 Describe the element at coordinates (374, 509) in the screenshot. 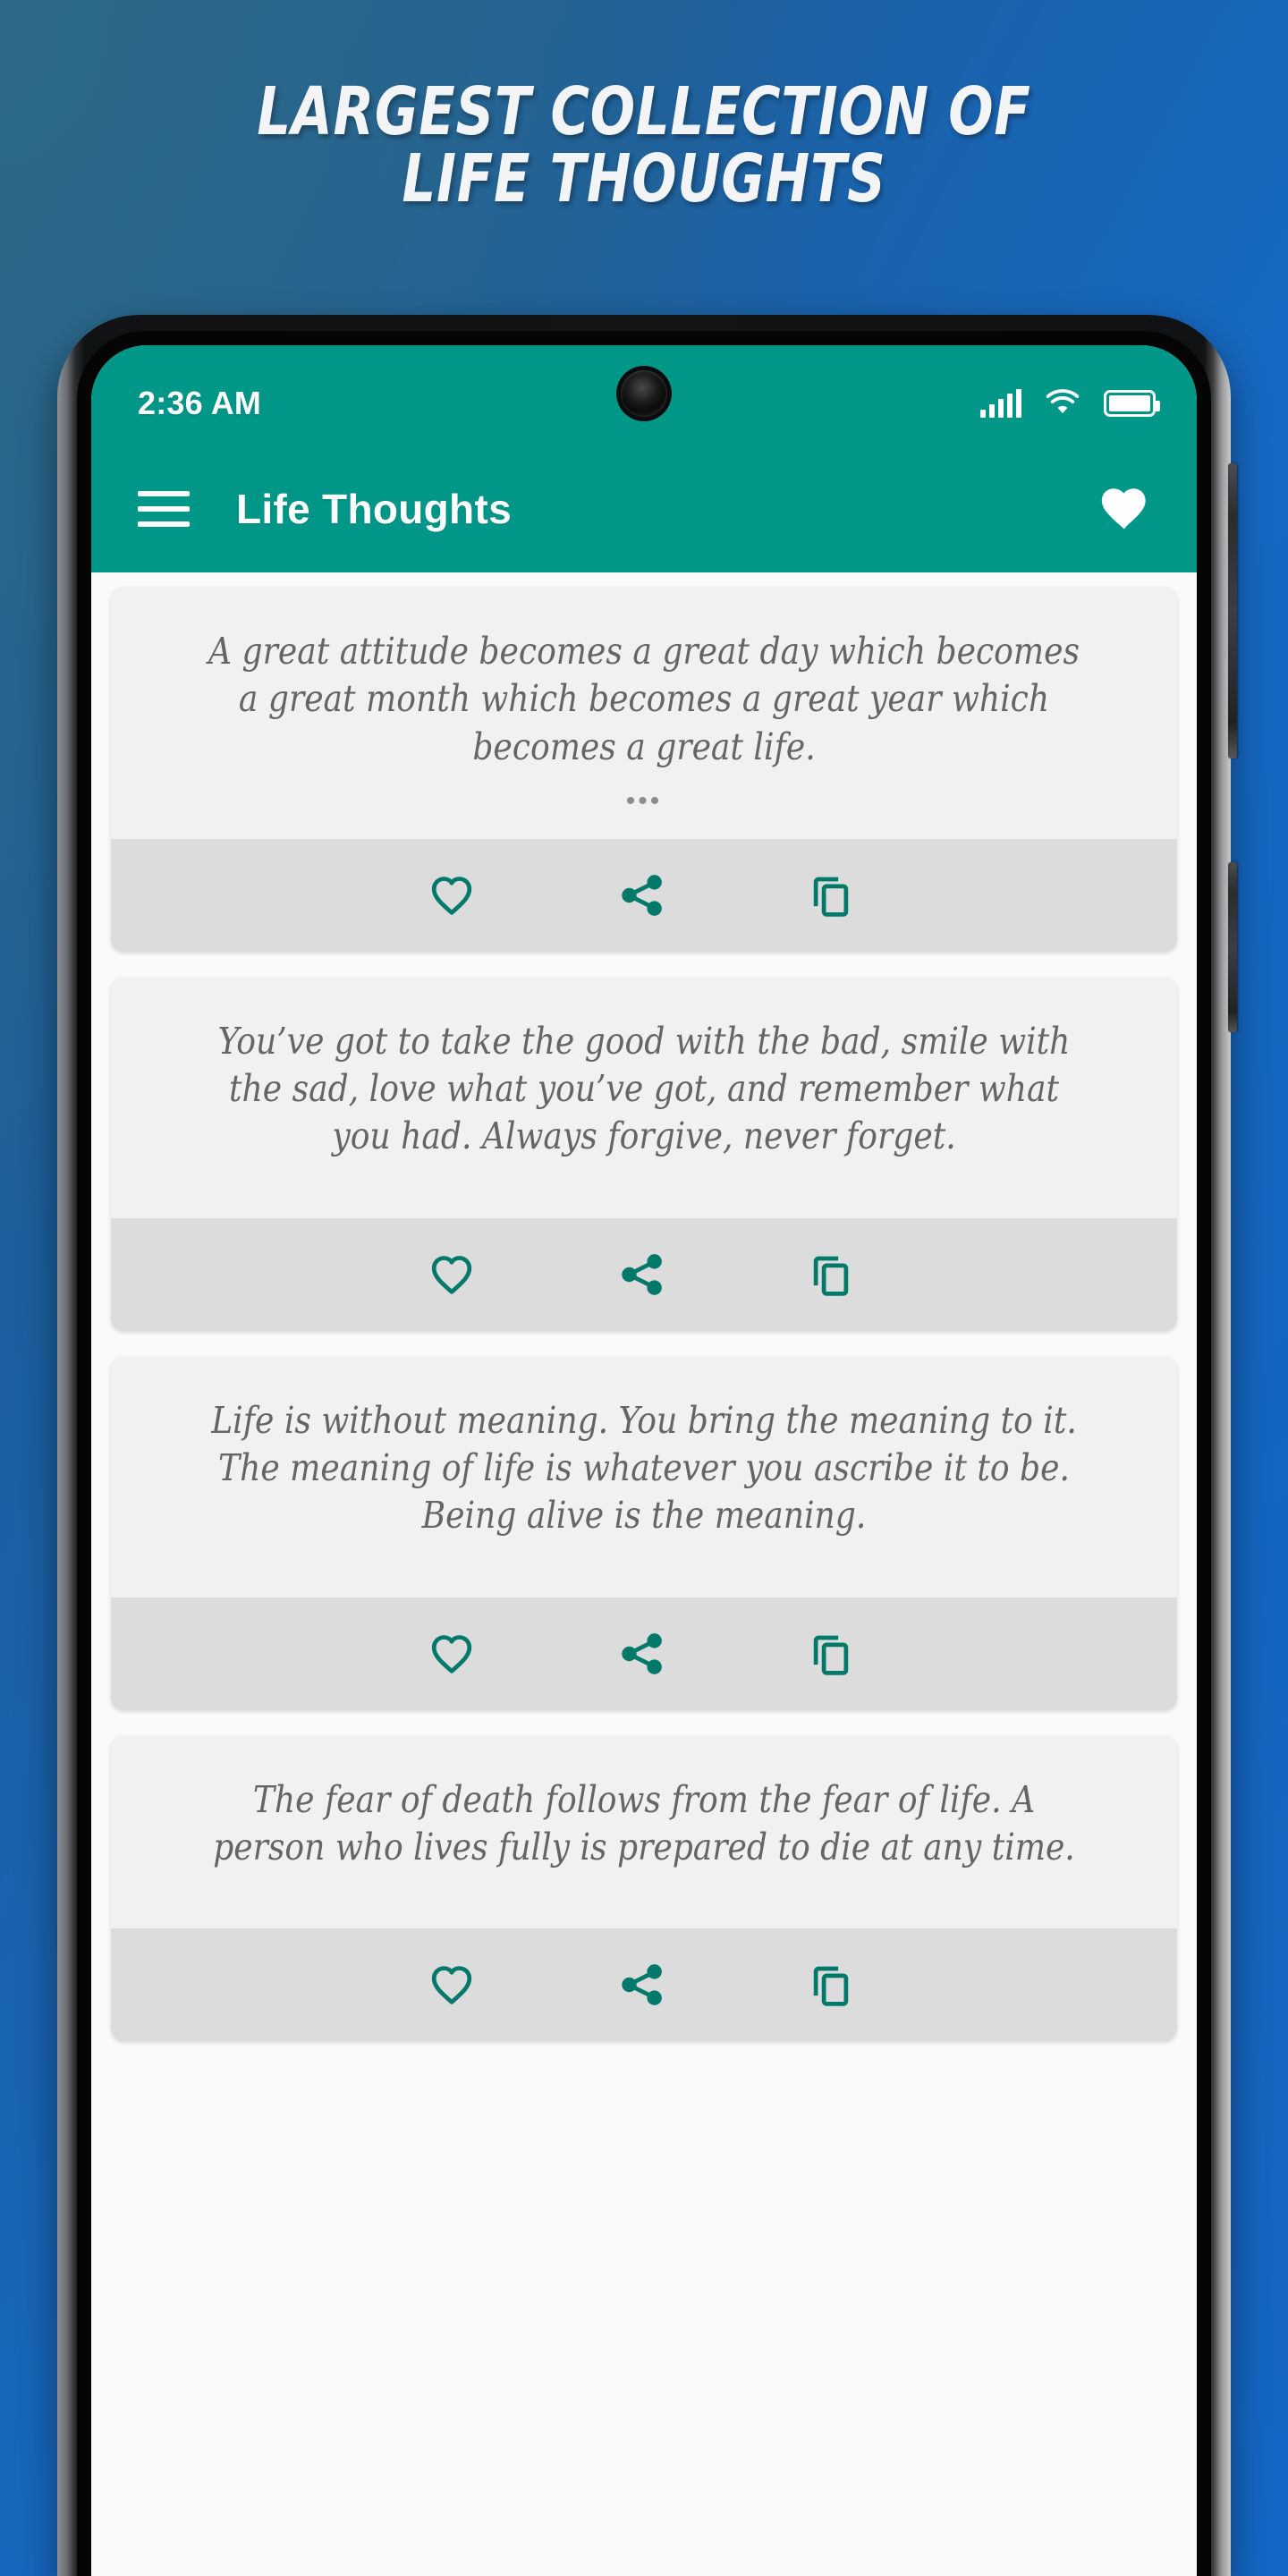

I see `app-title: Life Thoughts` at that location.